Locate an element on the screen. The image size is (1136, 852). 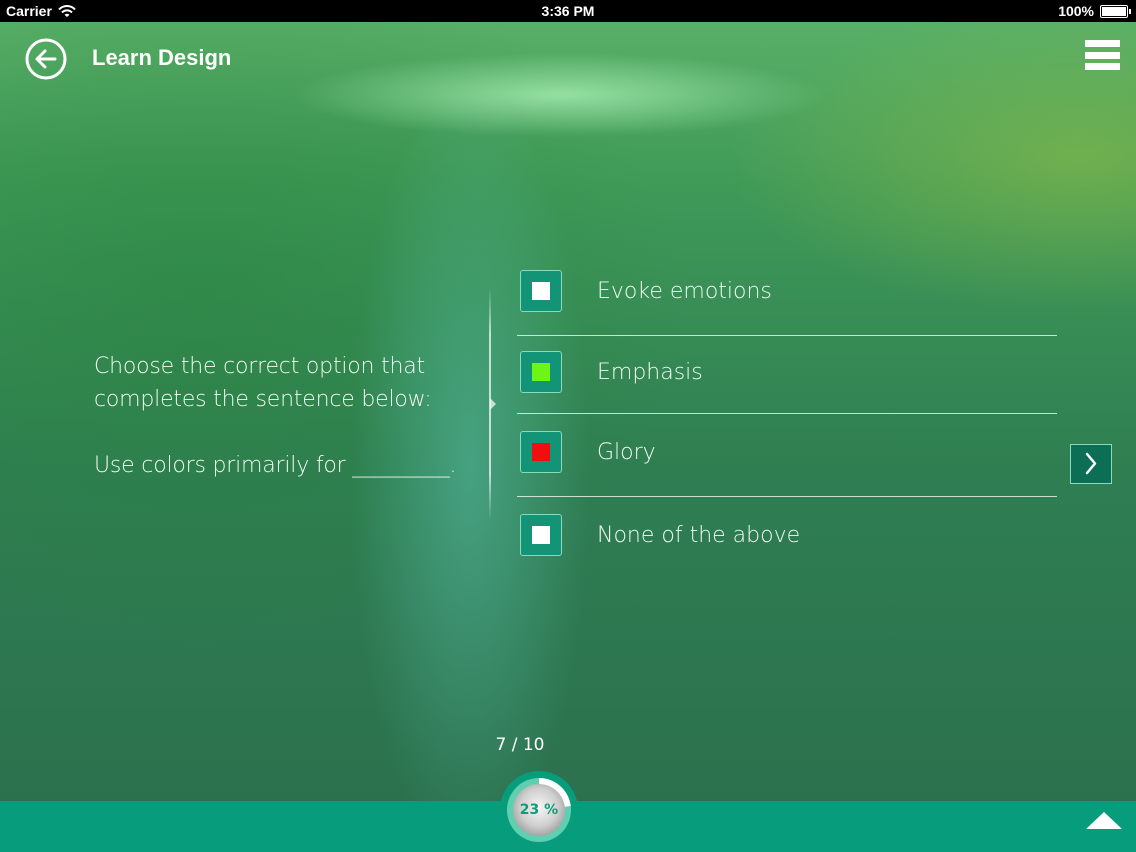
option-label: Evoke emotions is located at coordinates (684, 291).